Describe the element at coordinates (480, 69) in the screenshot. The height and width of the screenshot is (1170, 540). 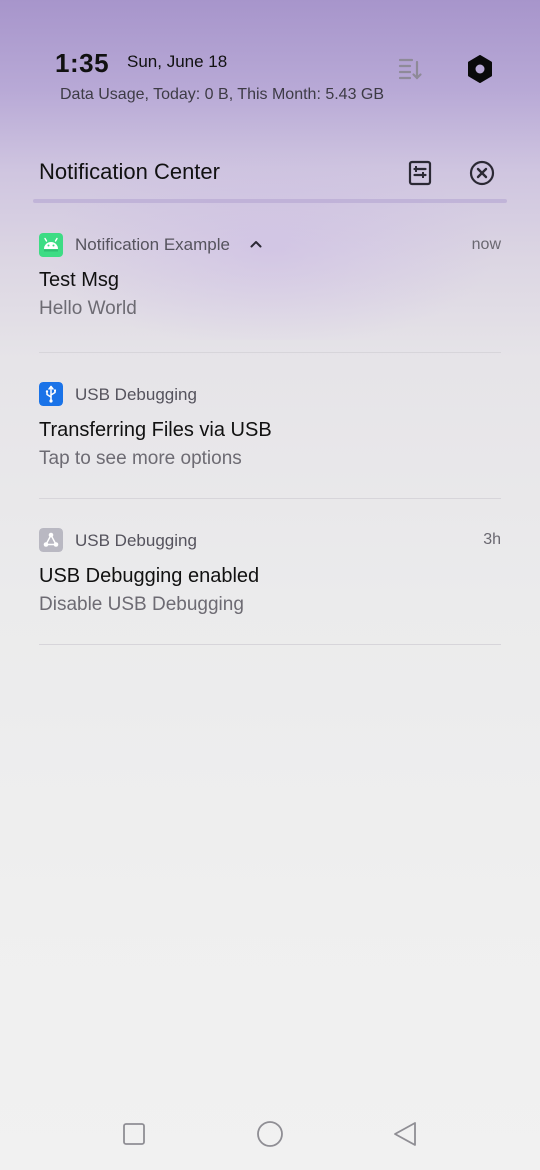
I see `settings-icon` at that location.